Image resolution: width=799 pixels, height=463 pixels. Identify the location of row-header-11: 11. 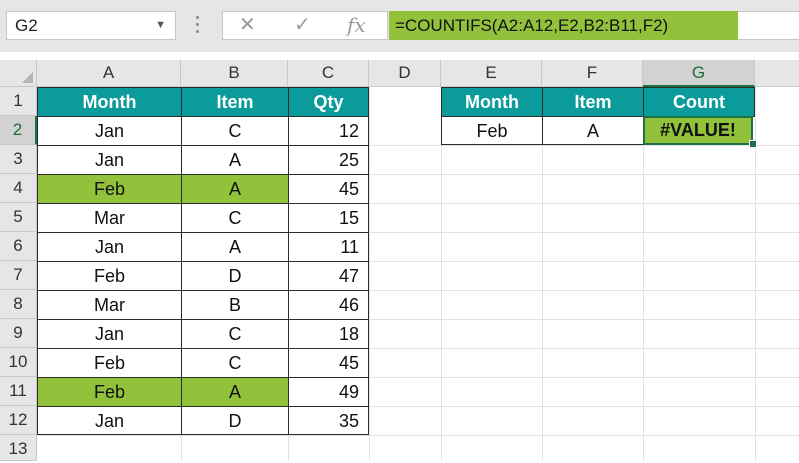
(18, 391).